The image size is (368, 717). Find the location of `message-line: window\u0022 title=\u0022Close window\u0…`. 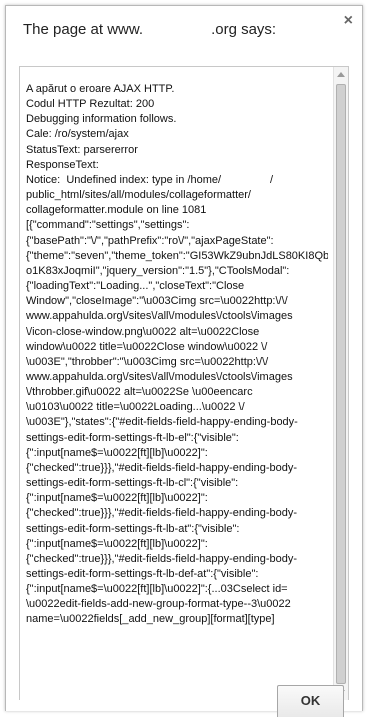

message-line: window\u0022 title=\u0022Close window\u0… is located at coordinates (147, 346).